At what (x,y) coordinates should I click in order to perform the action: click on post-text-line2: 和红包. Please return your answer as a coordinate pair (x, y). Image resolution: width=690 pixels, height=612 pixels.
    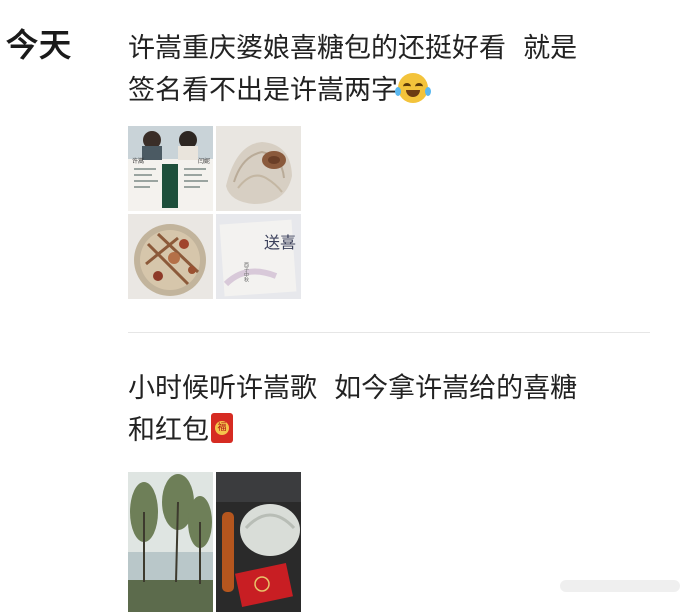
    Looking at the image, I should click on (168, 430).